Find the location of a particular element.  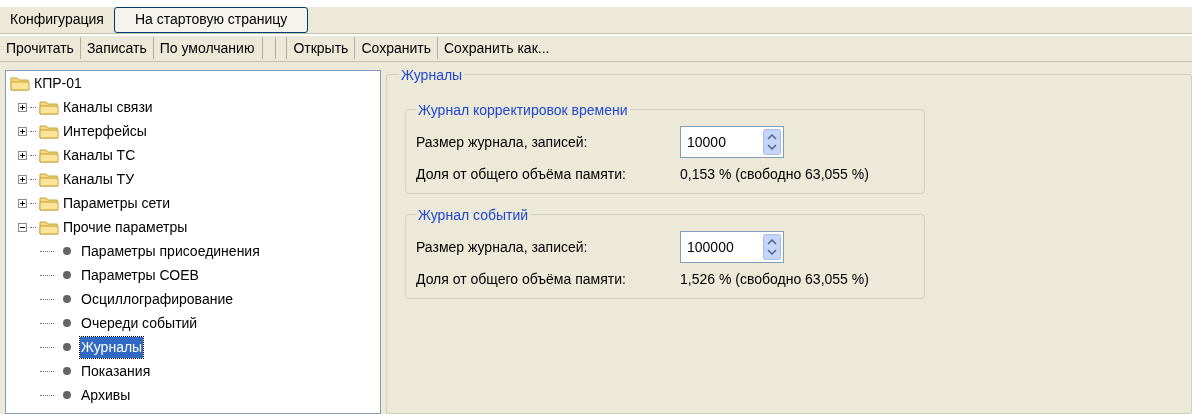

tree-item: Параметры сети is located at coordinates (117, 203).